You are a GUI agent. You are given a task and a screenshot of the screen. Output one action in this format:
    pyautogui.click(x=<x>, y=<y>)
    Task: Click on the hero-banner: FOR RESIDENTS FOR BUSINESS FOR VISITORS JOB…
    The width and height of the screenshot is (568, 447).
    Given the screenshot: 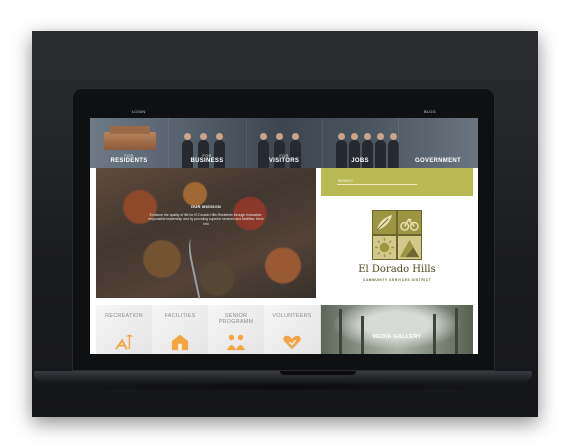 What is the action you would take?
    pyautogui.click(x=284, y=143)
    